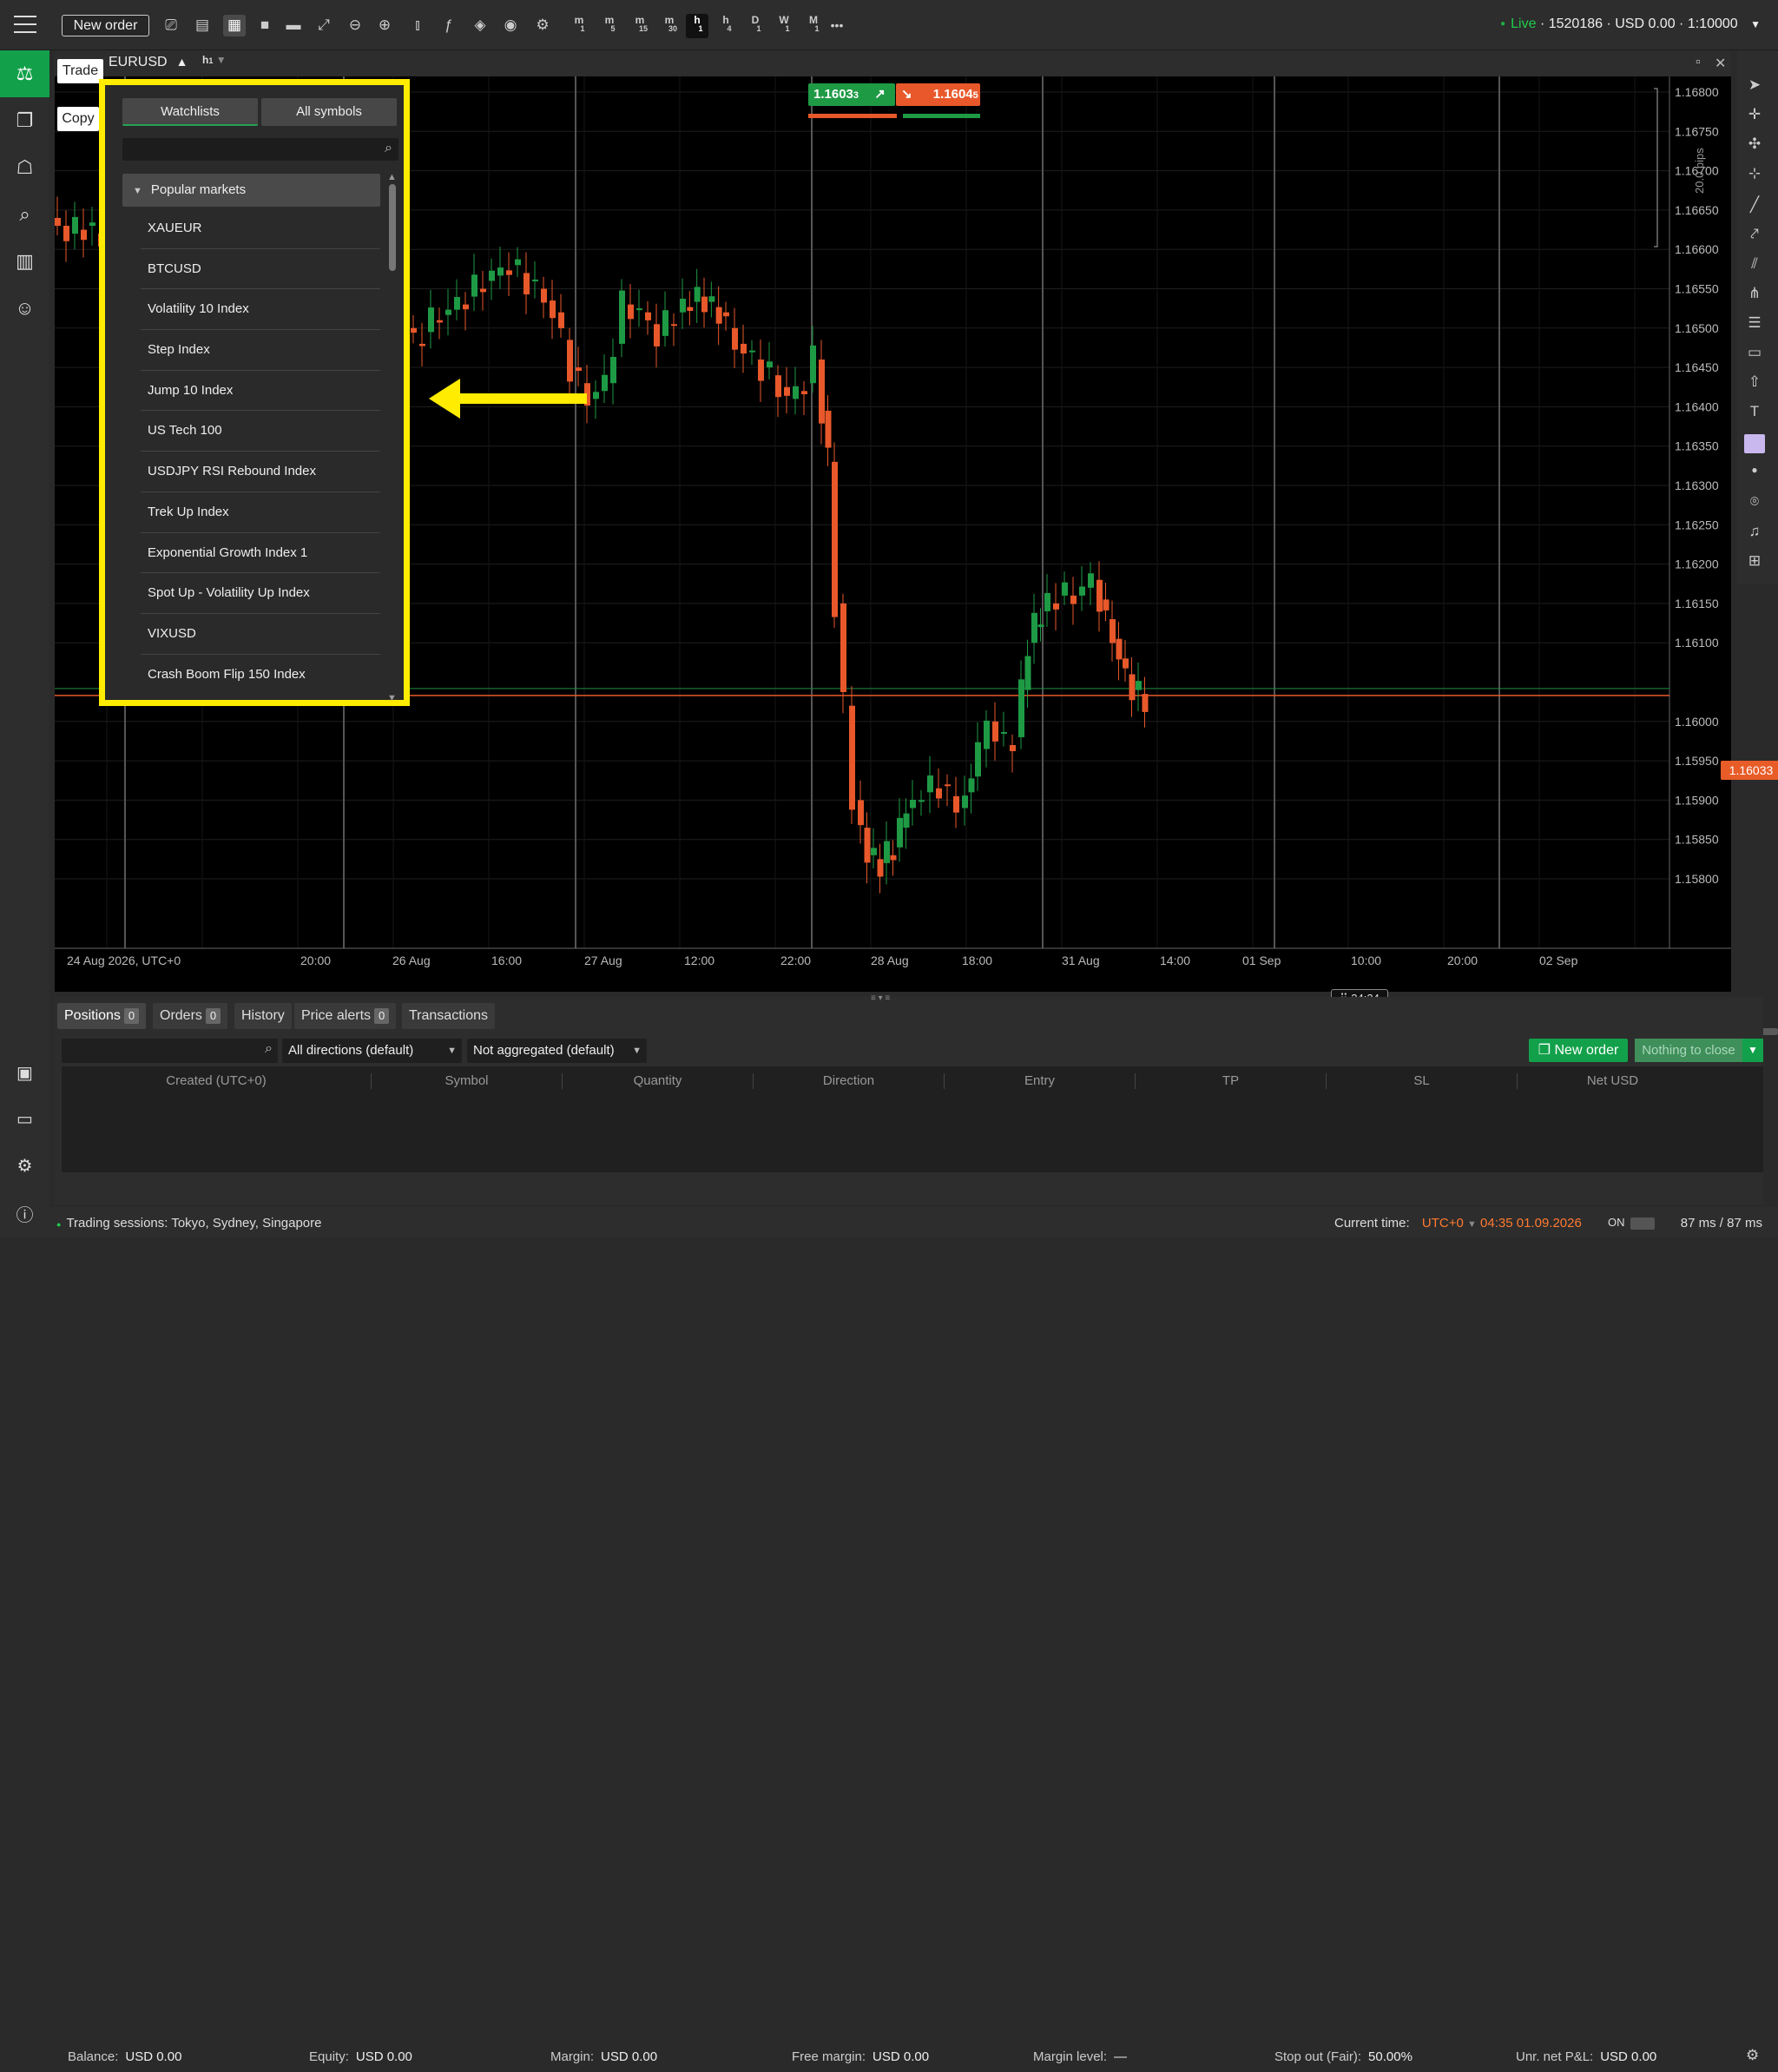 This screenshot has width=1778, height=2072. Describe the element at coordinates (329, 112) in the screenshot. I see `tab-all-symbols: All symbols` at that location.